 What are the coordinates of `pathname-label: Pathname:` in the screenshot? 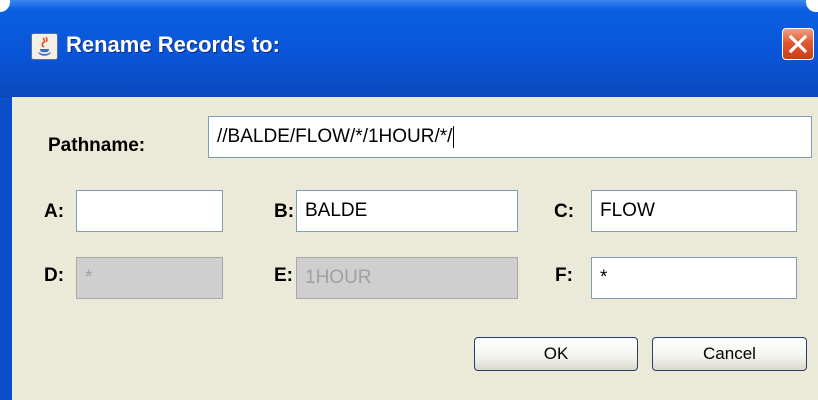 It's located at (97, 145).